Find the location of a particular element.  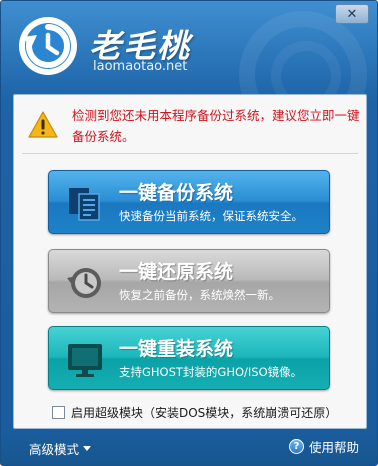

chevron-down-icon is located at coordinates (87, 448).